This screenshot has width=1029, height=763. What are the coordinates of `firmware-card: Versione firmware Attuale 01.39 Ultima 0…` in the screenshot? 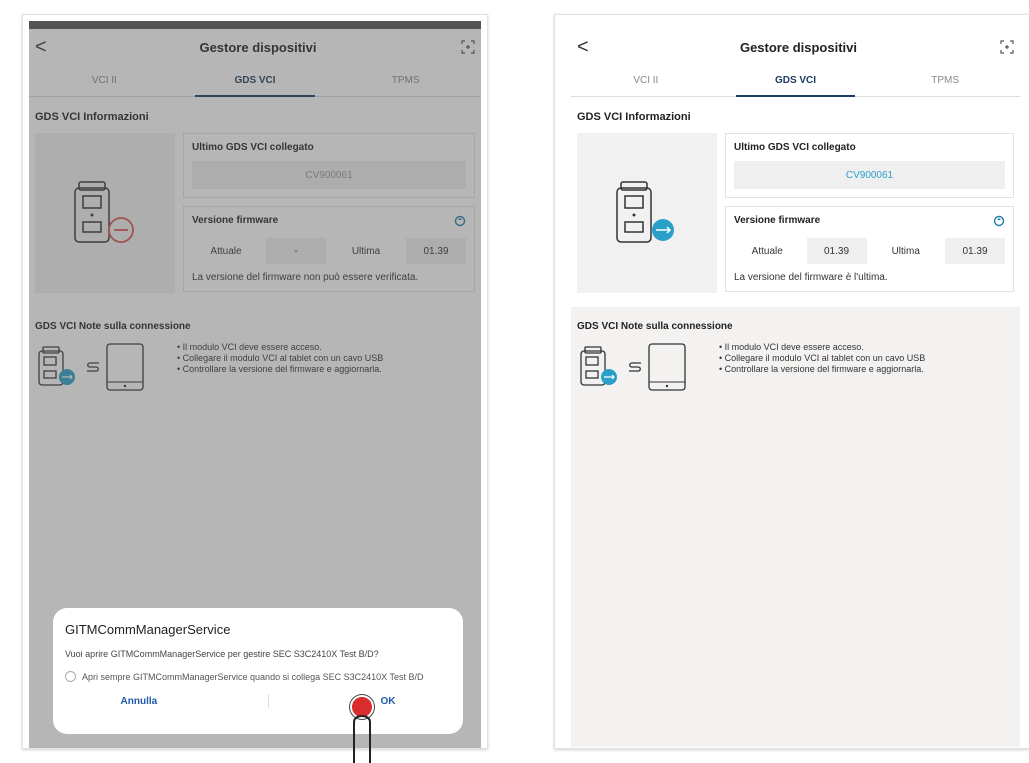 It's located at (869, 249).